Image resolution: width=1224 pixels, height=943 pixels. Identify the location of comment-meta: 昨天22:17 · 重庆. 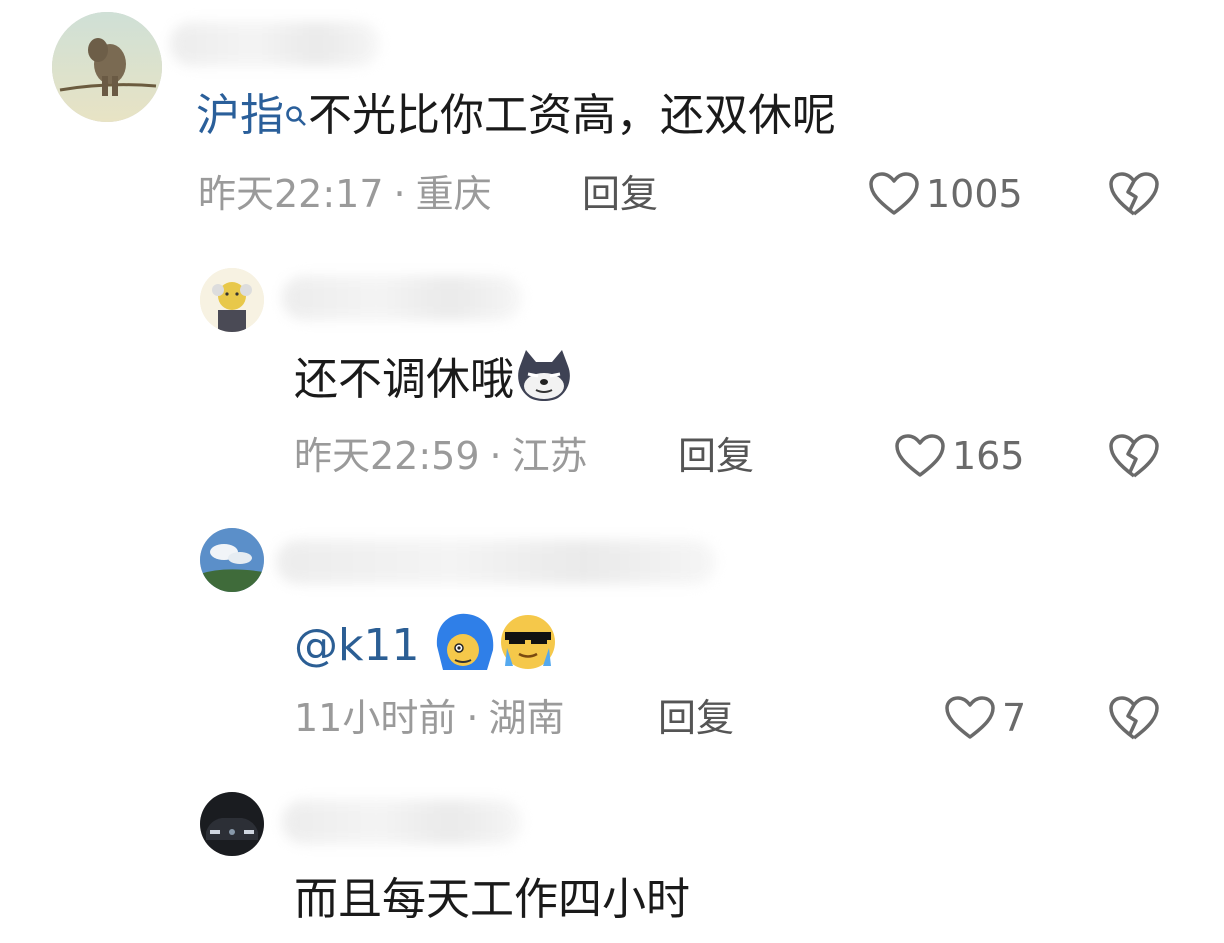
(345, 194).